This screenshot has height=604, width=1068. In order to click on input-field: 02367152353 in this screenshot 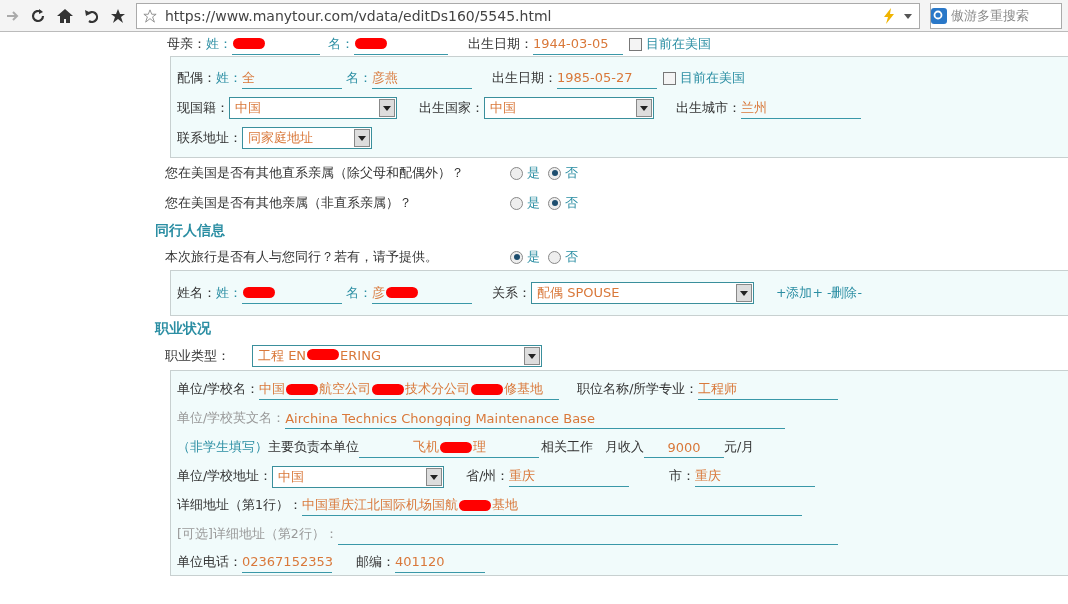, I will do `click(287, 562)`.